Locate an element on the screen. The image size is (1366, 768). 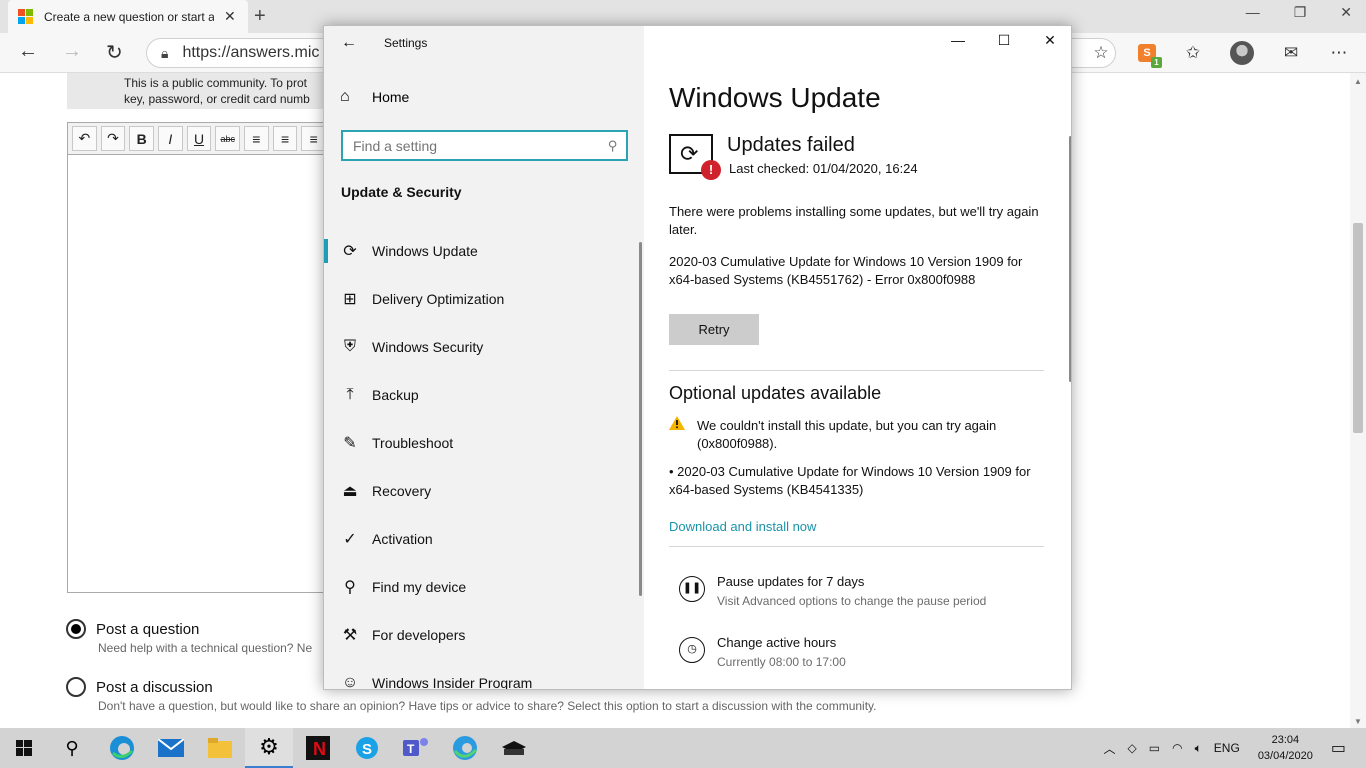
post-discussion-radio is located at coordinates (76, 687).